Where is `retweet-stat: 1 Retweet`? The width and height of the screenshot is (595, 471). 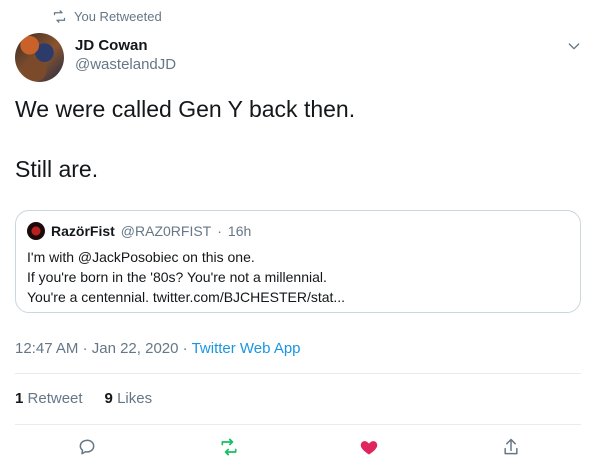
retweet-stat: 1 Retweet is located at coordinates (49, 398).